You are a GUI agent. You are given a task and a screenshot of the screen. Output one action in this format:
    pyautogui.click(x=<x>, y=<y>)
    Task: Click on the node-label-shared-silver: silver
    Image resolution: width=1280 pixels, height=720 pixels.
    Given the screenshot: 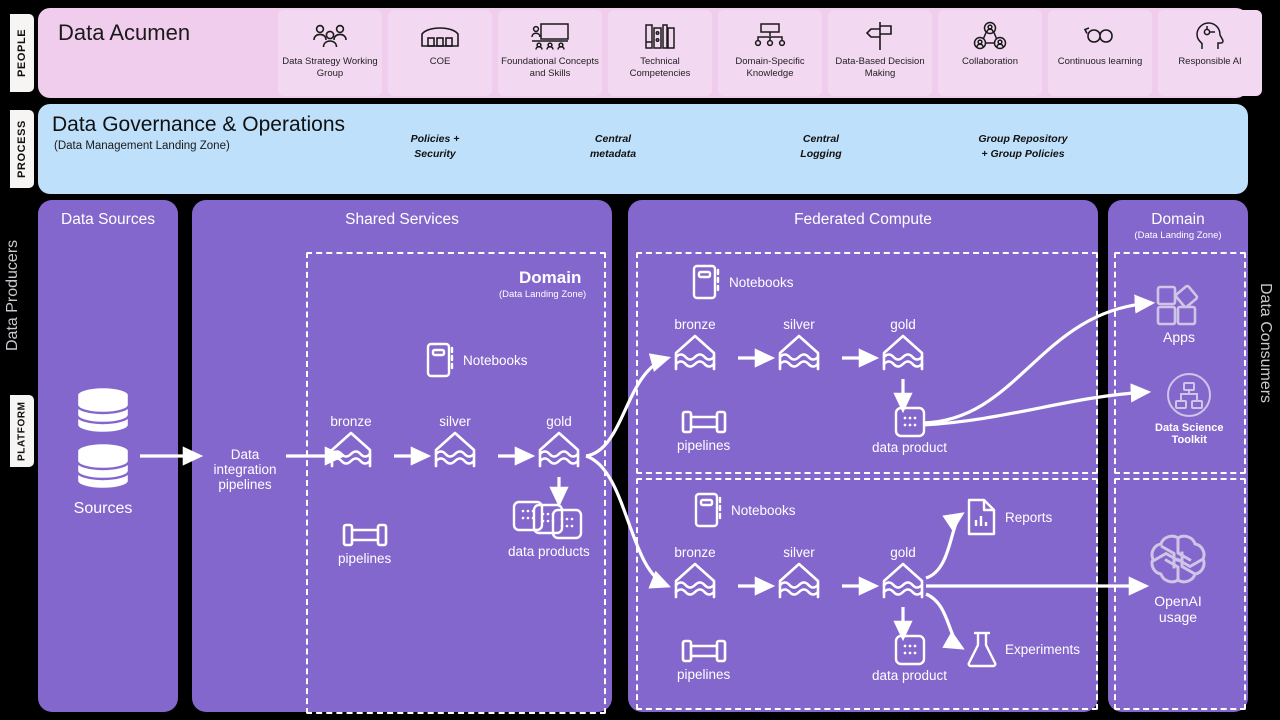 What is the action you would take?
    pyautogui.click(x=455, y=421)
    